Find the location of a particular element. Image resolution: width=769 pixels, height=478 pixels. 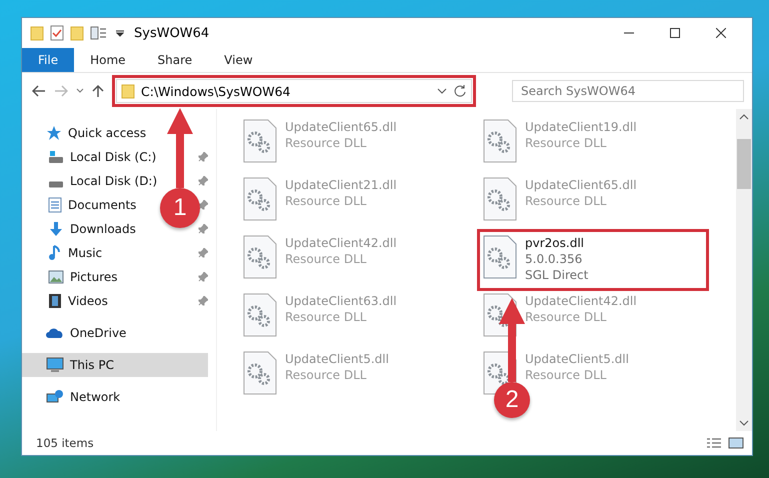

file-detail: SGL Direct is located at coordinates (556, 275).